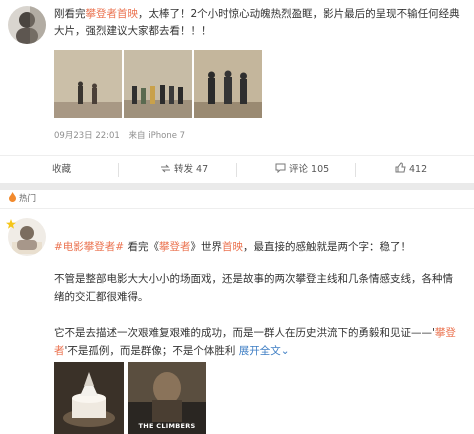 This screenshot has height=434, width=474. I want to click on hot-section-header: 热门, so click(237, 199).